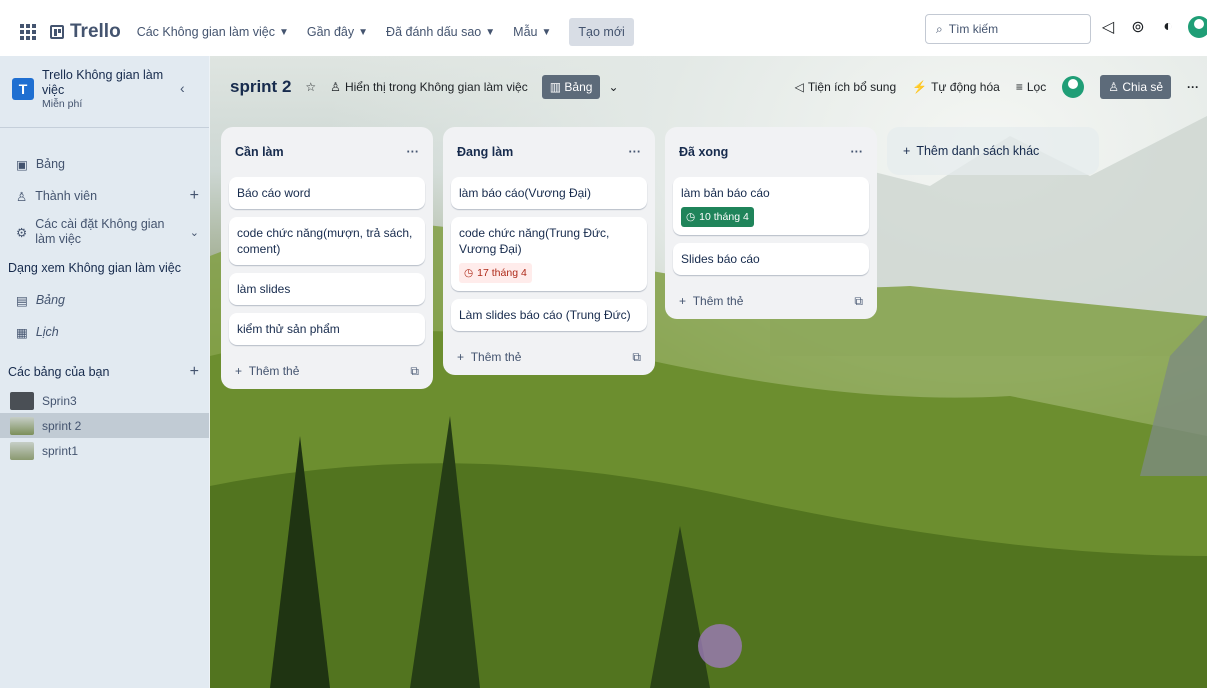 The image size is (1207, 688). I want to click on sidebar-view-calendar: ▦ Lịch, so click(104, 332).